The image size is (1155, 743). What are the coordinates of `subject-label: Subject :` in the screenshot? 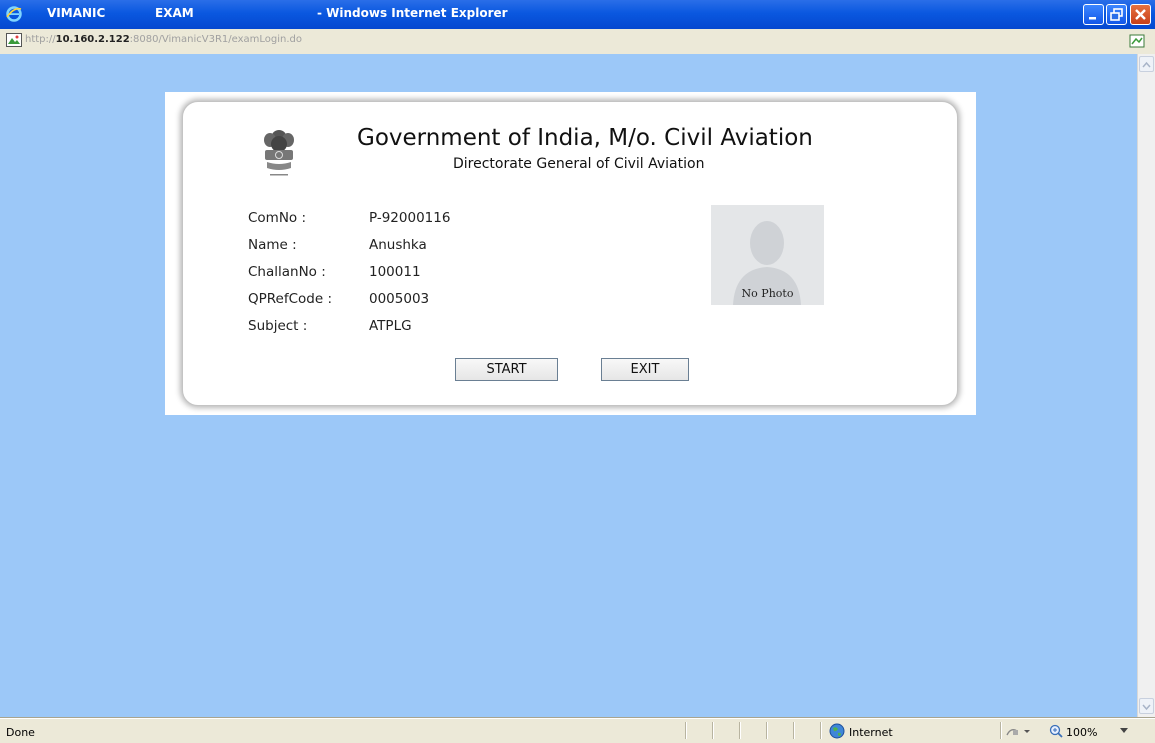 It's located at (278, 326).